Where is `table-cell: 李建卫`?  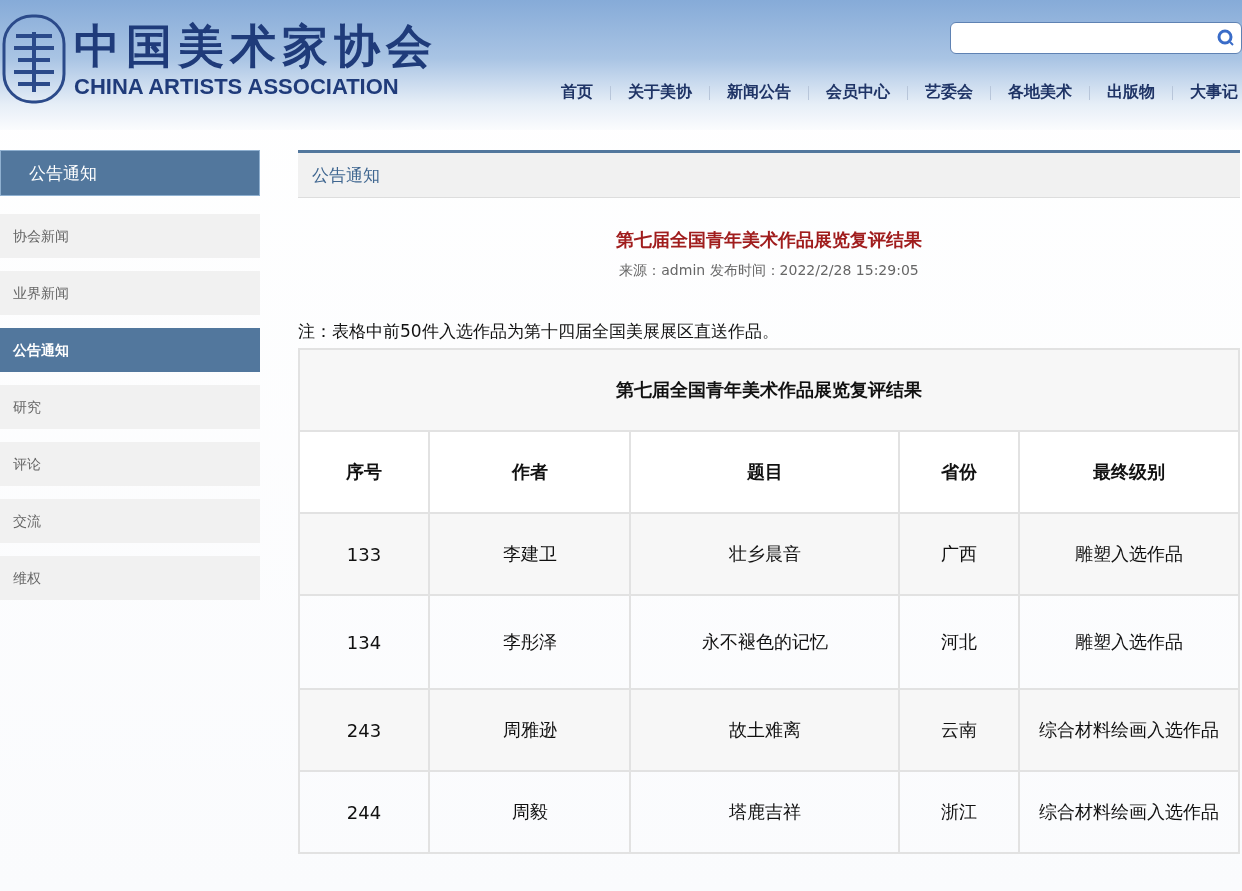 table-cell: 李建卫 is located at coordinates (529, 554).